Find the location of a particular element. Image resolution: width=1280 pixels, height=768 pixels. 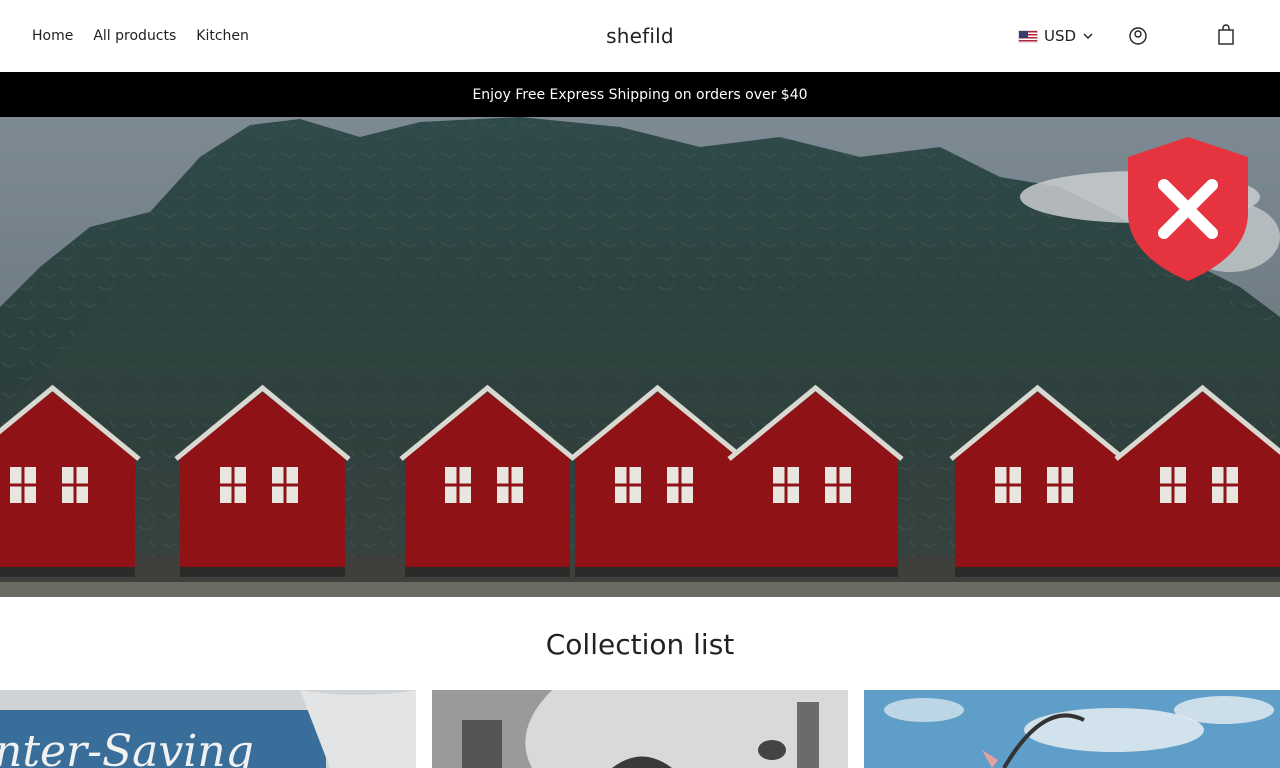

collection-card-image: nter-Saving is located at coordinates (208, 729).